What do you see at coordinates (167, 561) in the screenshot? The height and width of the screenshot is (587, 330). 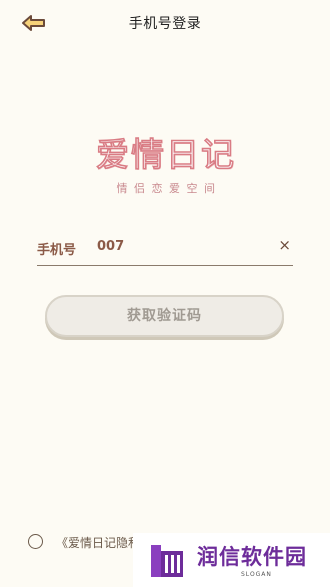 I see `watermark-logo-icon` at bounding box center [167, 561].